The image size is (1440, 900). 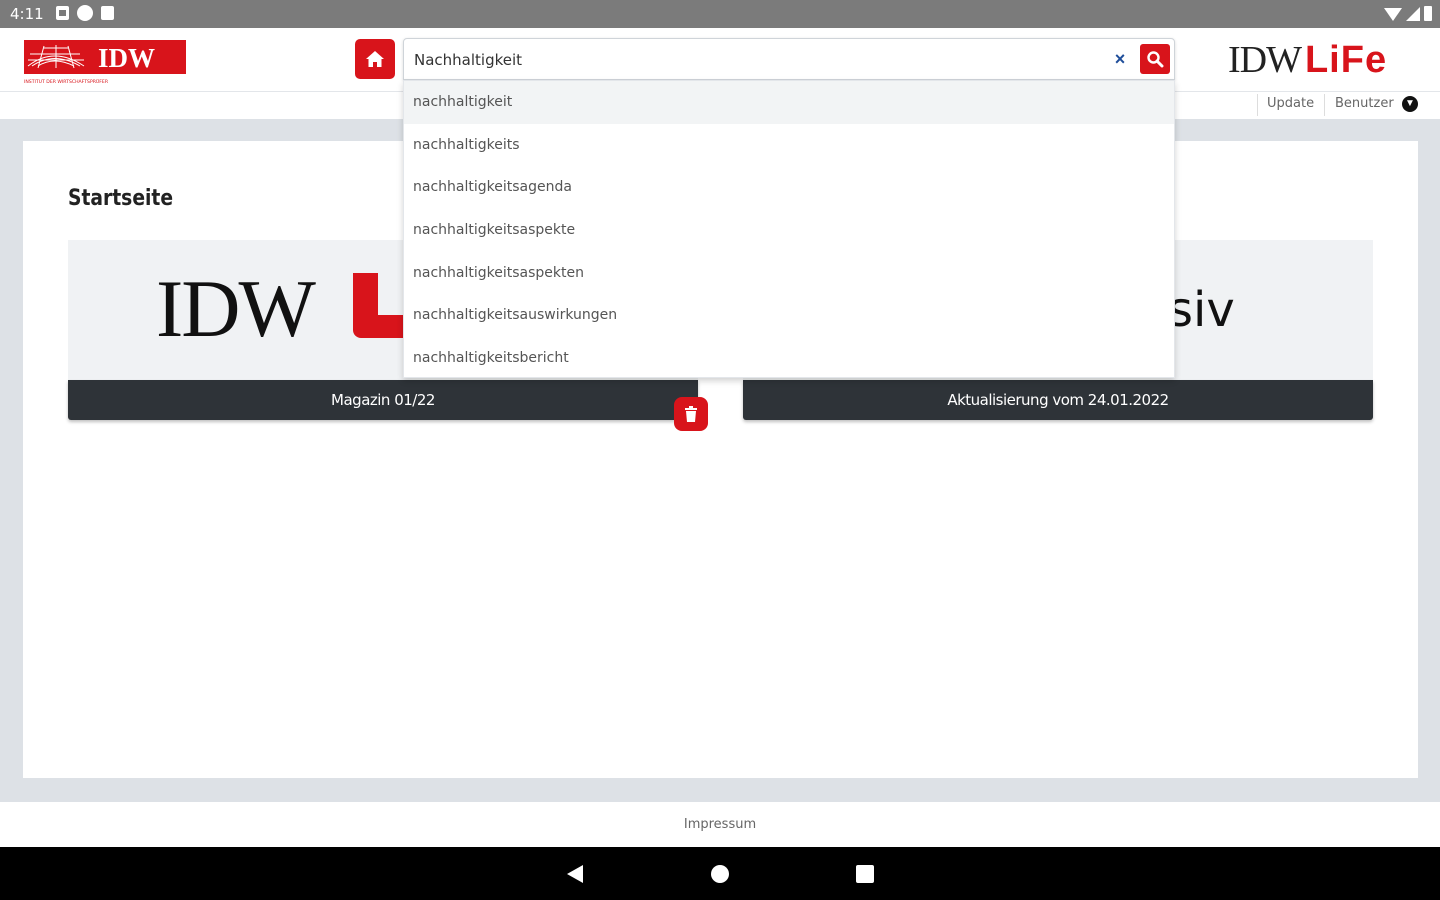 I want to click on brand-idw: IDW, so click(x=1265, y=60).